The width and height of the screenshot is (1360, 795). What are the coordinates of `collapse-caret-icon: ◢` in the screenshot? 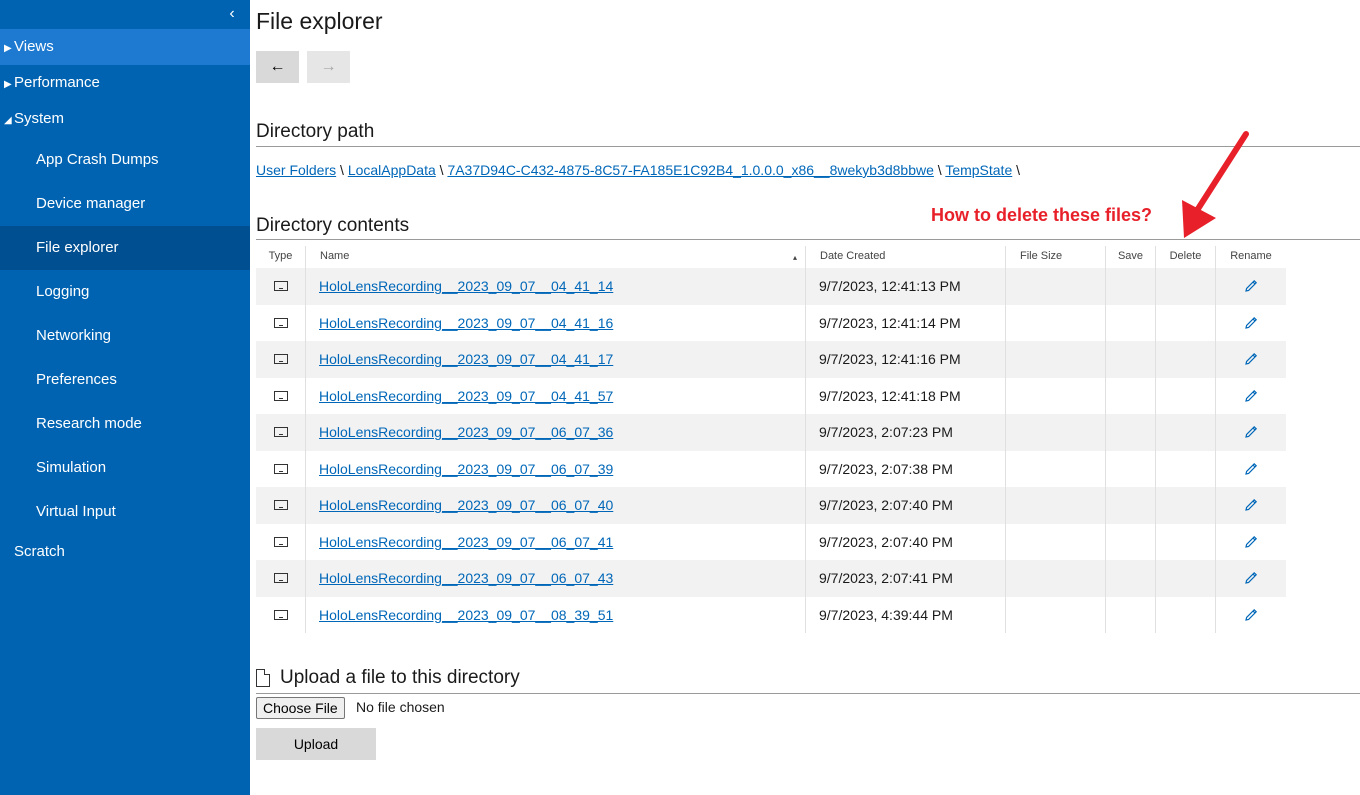 It's located at (8, 120).